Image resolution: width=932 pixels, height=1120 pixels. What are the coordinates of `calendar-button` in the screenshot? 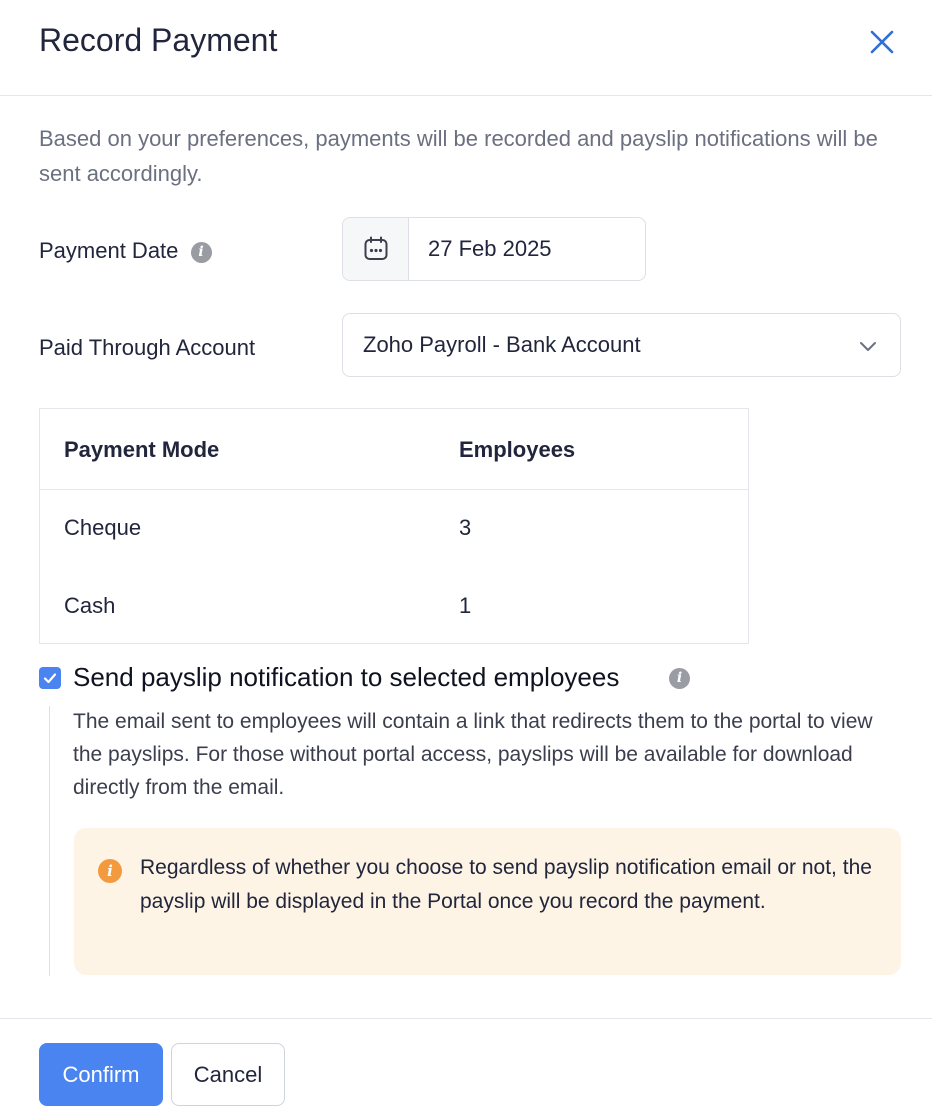 It's located at (376, 249).